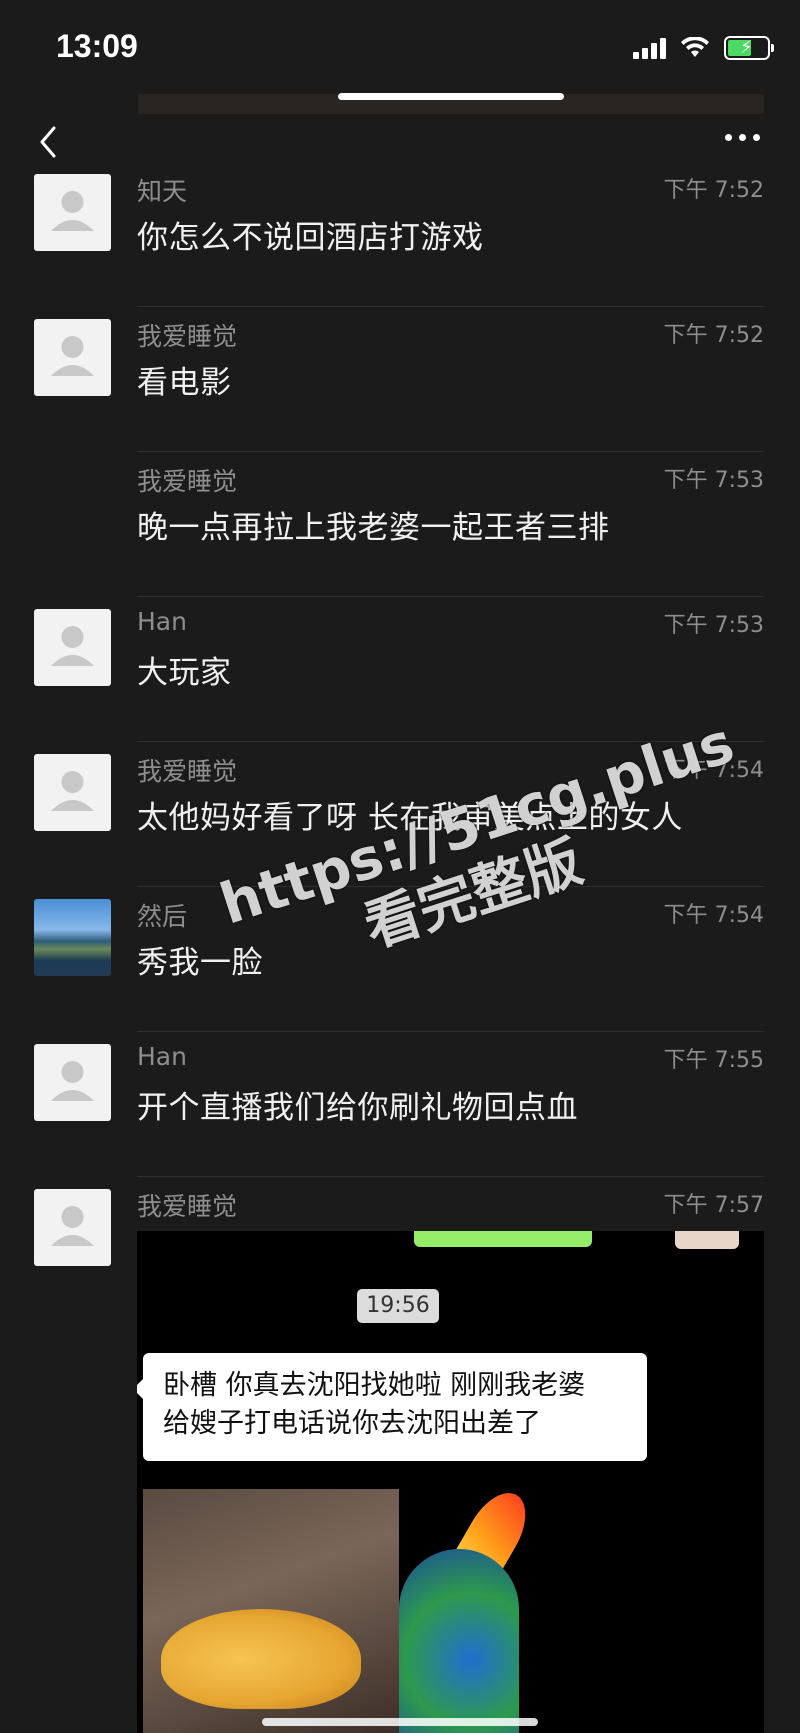  I want to click on status-icons: ⚡, so click(703, 48).